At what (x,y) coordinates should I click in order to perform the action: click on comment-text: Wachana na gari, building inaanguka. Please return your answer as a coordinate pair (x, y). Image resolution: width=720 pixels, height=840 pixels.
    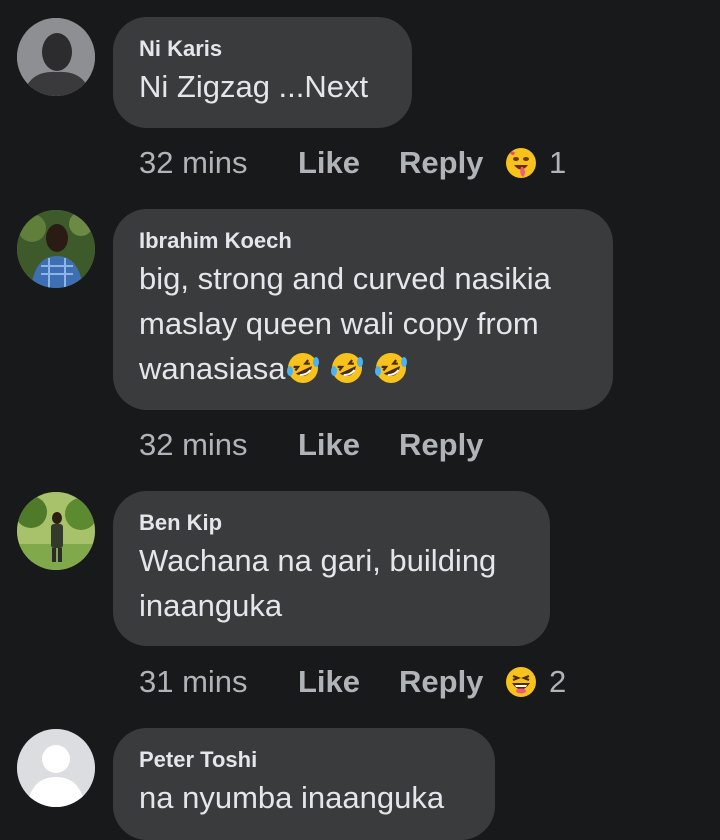
    Looking at the image, I should click on (318, 583).